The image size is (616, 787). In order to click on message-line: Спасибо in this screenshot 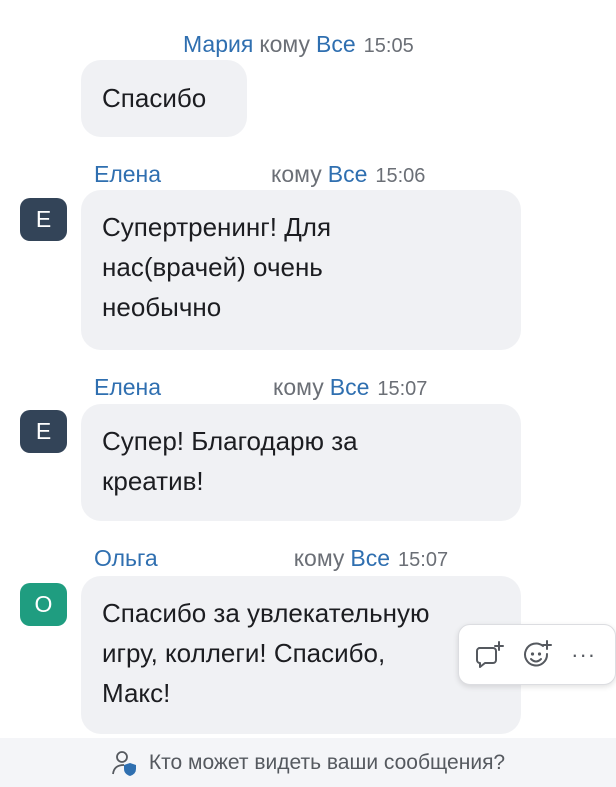, I will do `click(154, 98)`.